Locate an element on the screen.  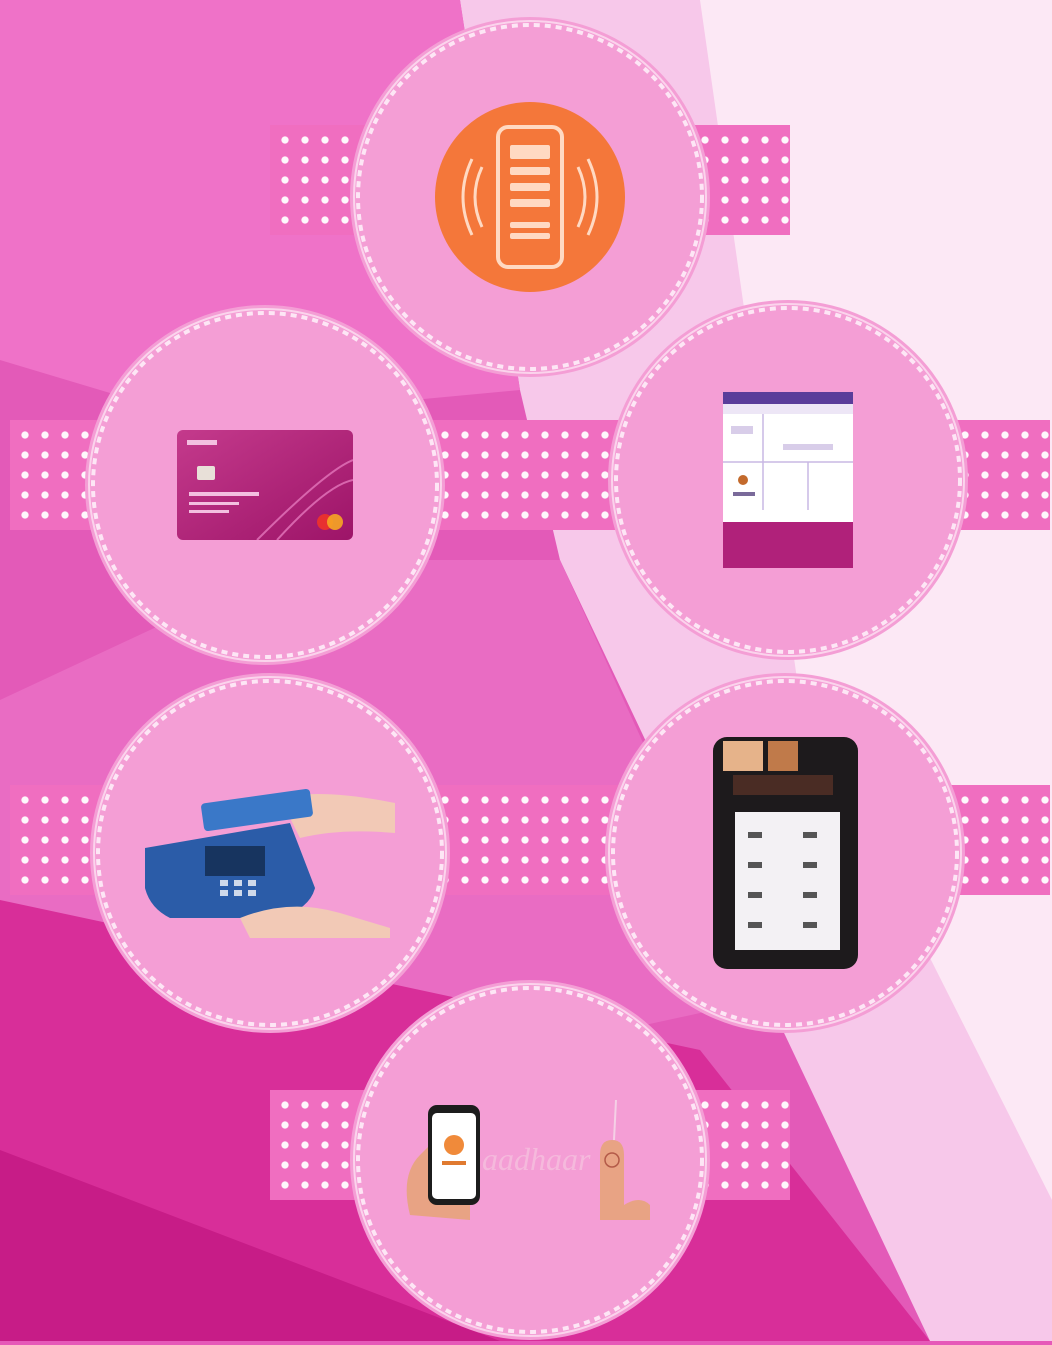
debit-card-icon is located at coordinates (265, 485).